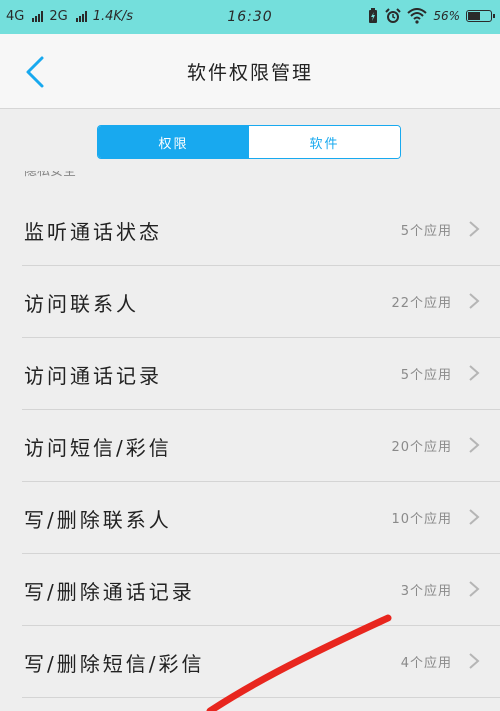 This screenshot has width=500, height=711. I want to click on page-title: 软件权限管理, so click(249, 73).